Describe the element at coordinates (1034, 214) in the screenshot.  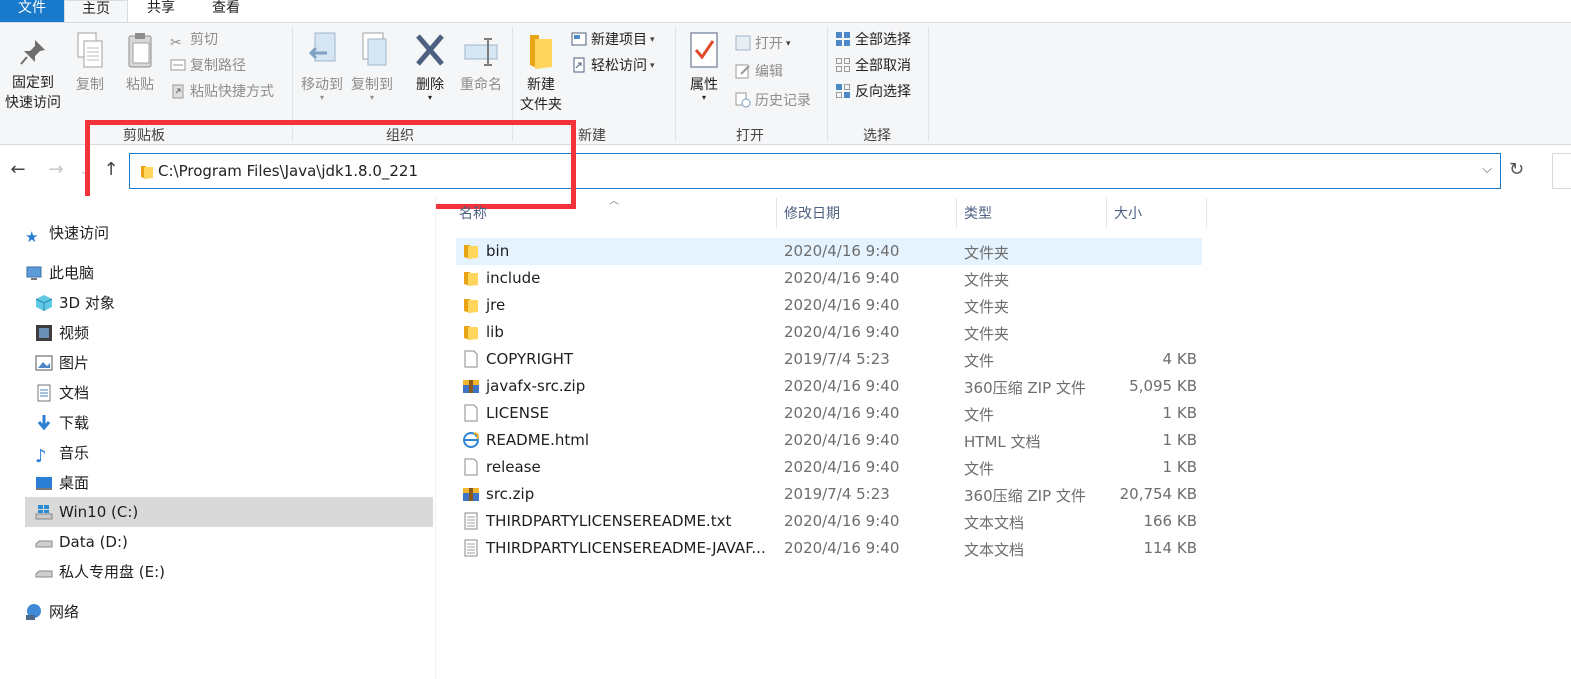
I see `column-header-type: 类型` at that location.